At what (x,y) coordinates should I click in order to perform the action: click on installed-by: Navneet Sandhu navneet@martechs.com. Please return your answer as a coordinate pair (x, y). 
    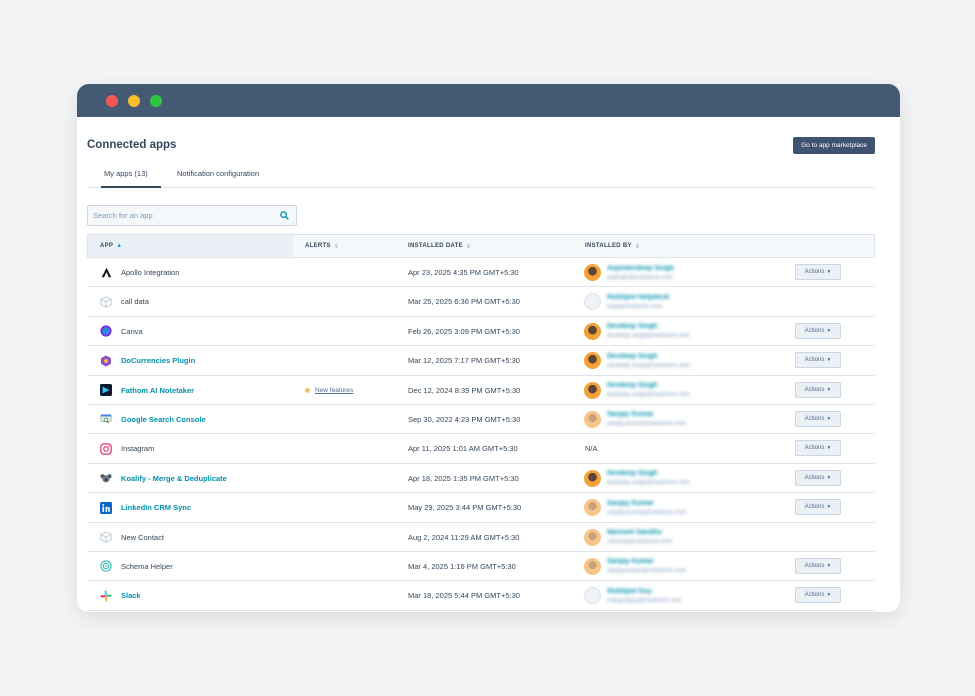
    Looking at the image, I should click on (628, 537).